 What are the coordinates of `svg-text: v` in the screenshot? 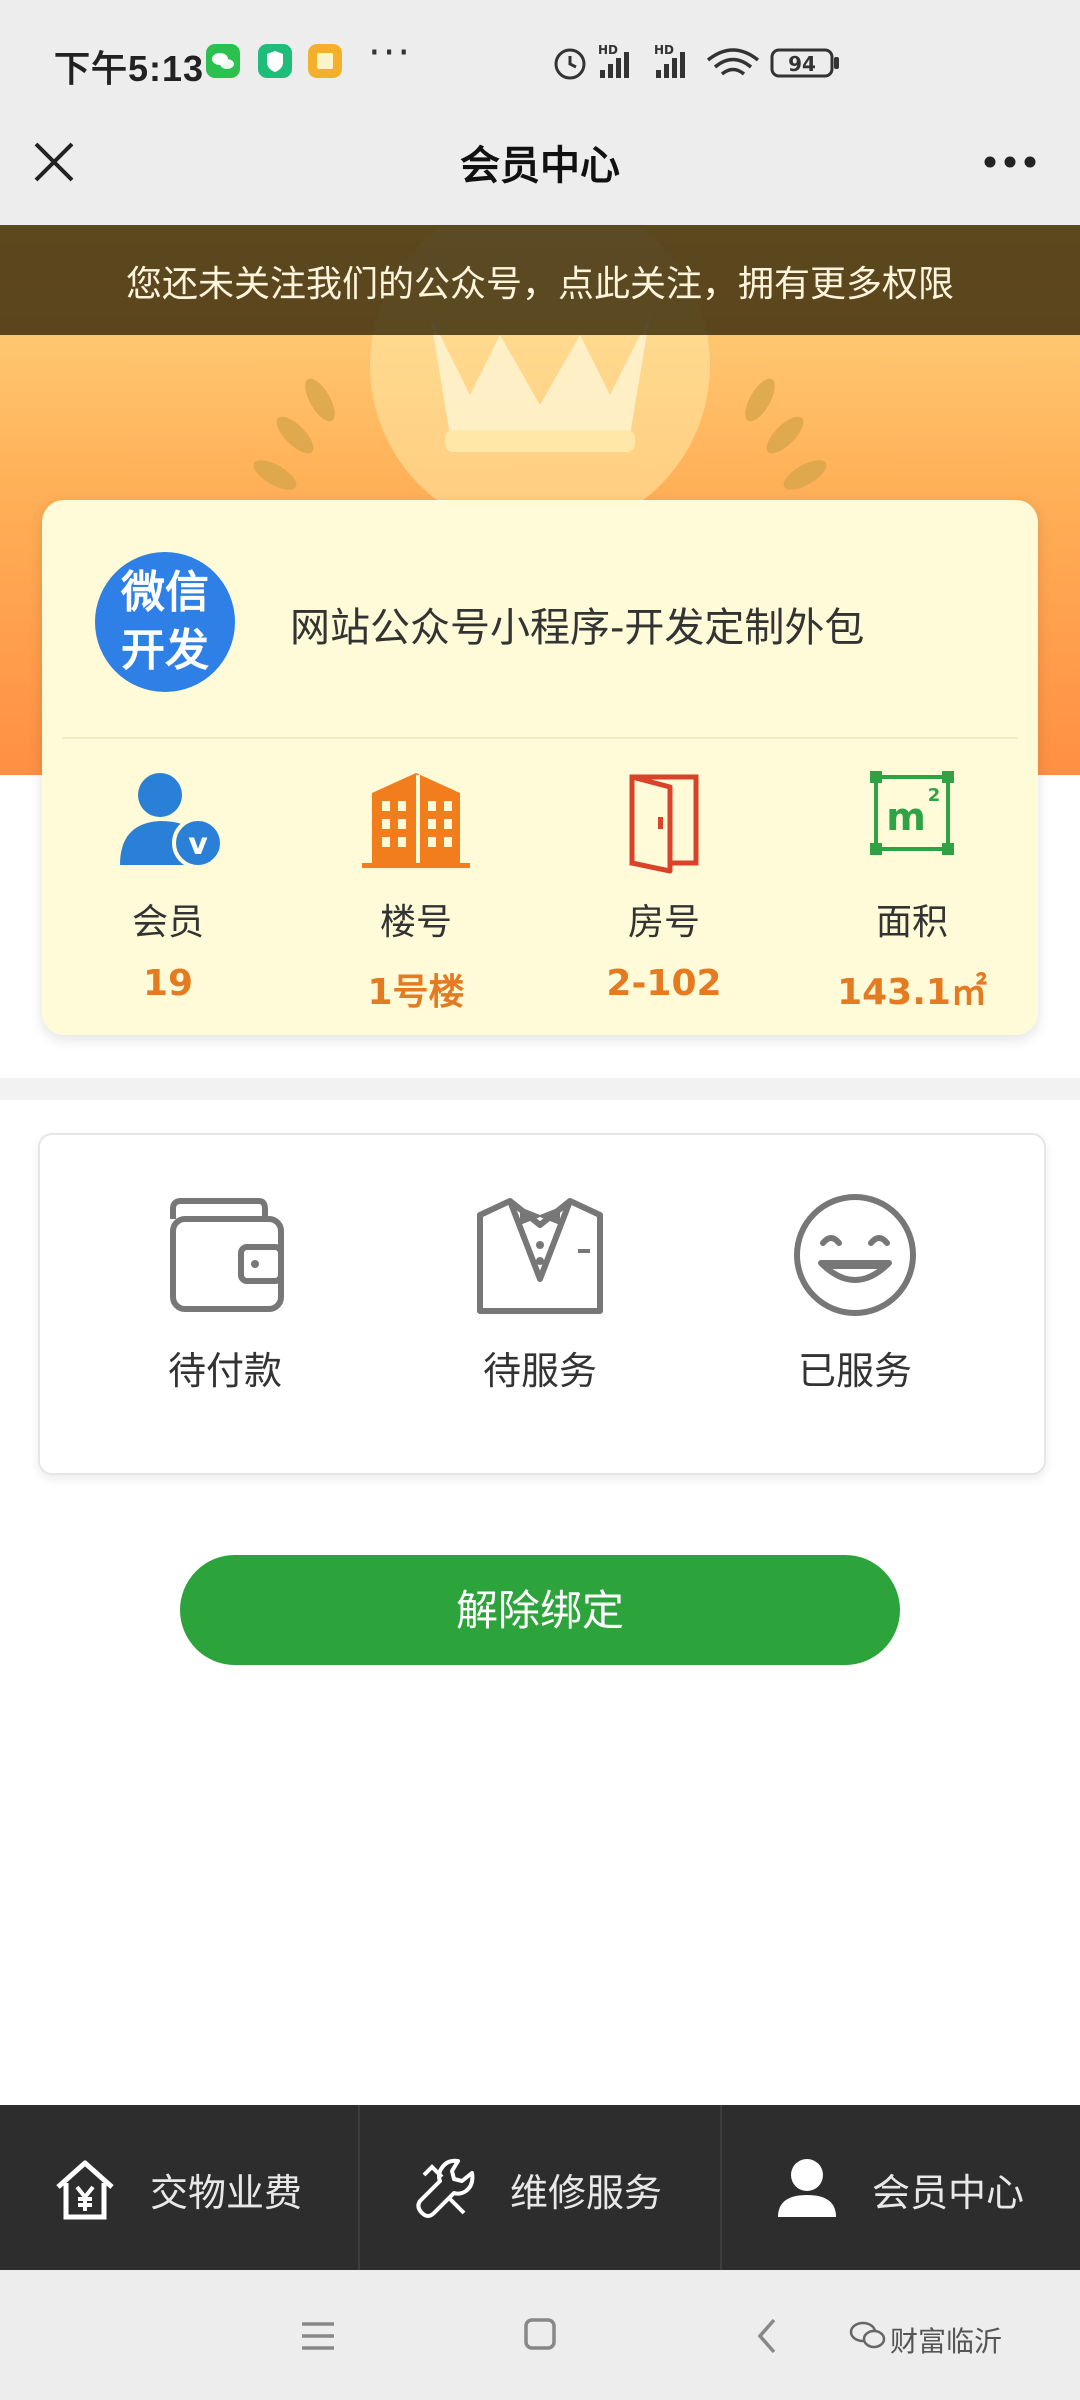 It's located at (198, 844).